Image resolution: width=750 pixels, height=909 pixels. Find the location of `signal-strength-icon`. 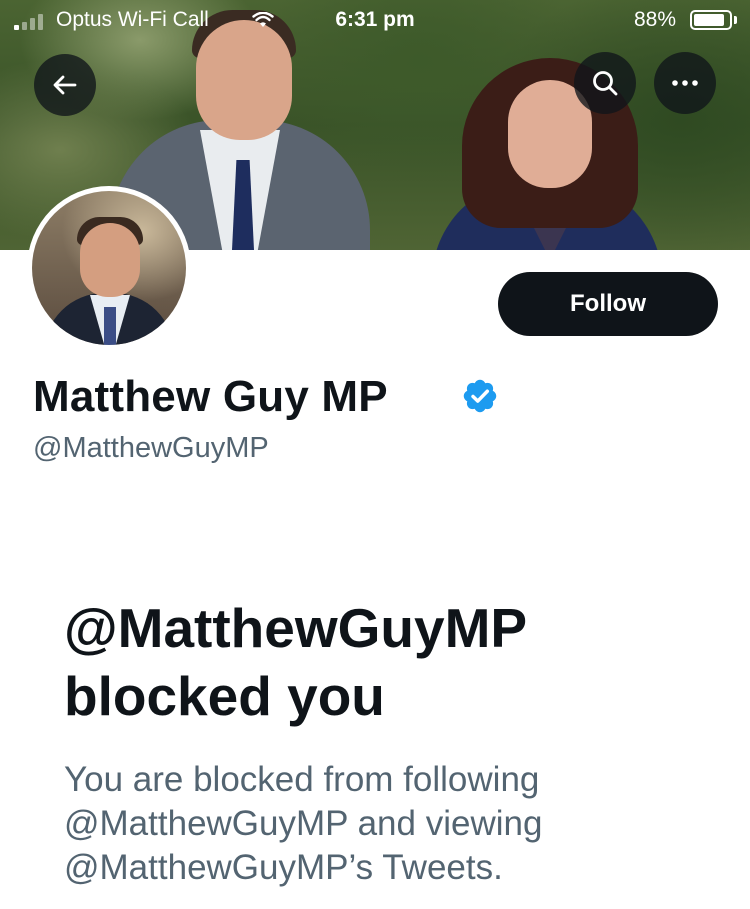

signal-strength-icon is located at coordinates (32, 22).